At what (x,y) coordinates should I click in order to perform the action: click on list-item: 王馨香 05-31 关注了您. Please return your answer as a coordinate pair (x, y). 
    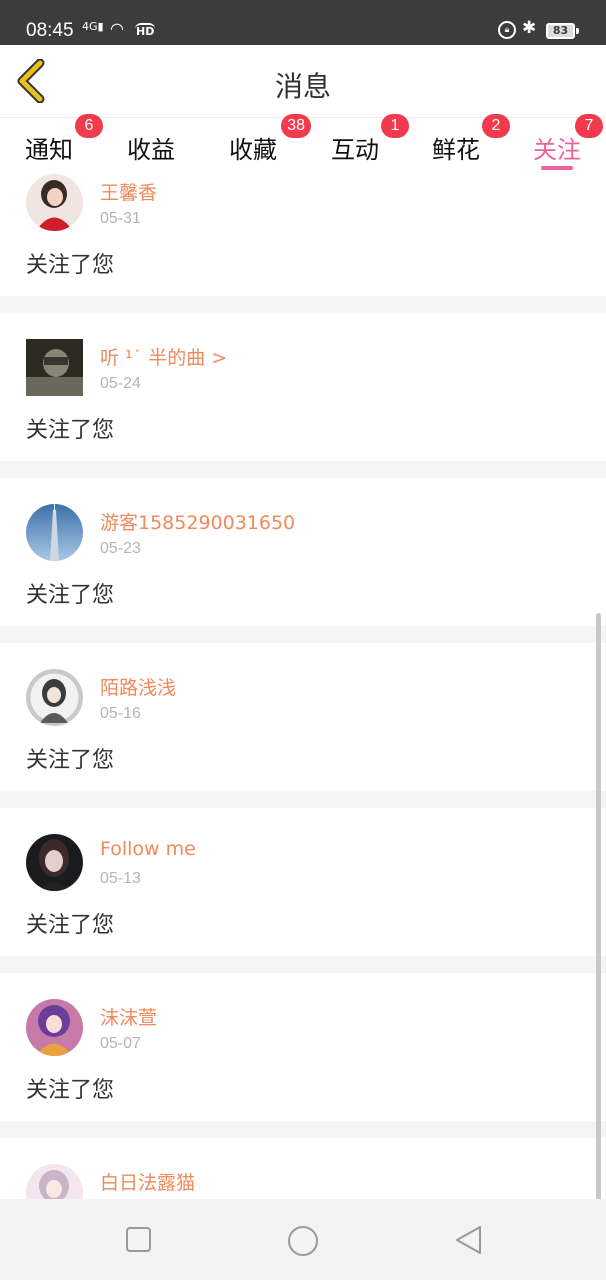
    Looking at the image, I should click on (303, 235).